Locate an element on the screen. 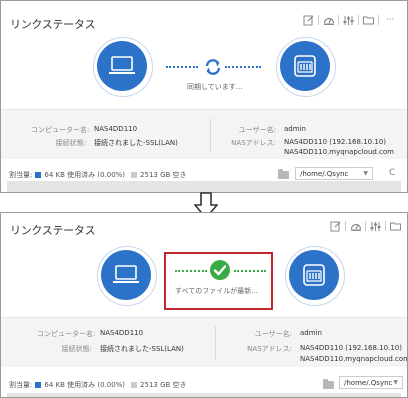 This screenshot has height=398, width=408. toolbar: ··· is located at coordinates (350, 20).